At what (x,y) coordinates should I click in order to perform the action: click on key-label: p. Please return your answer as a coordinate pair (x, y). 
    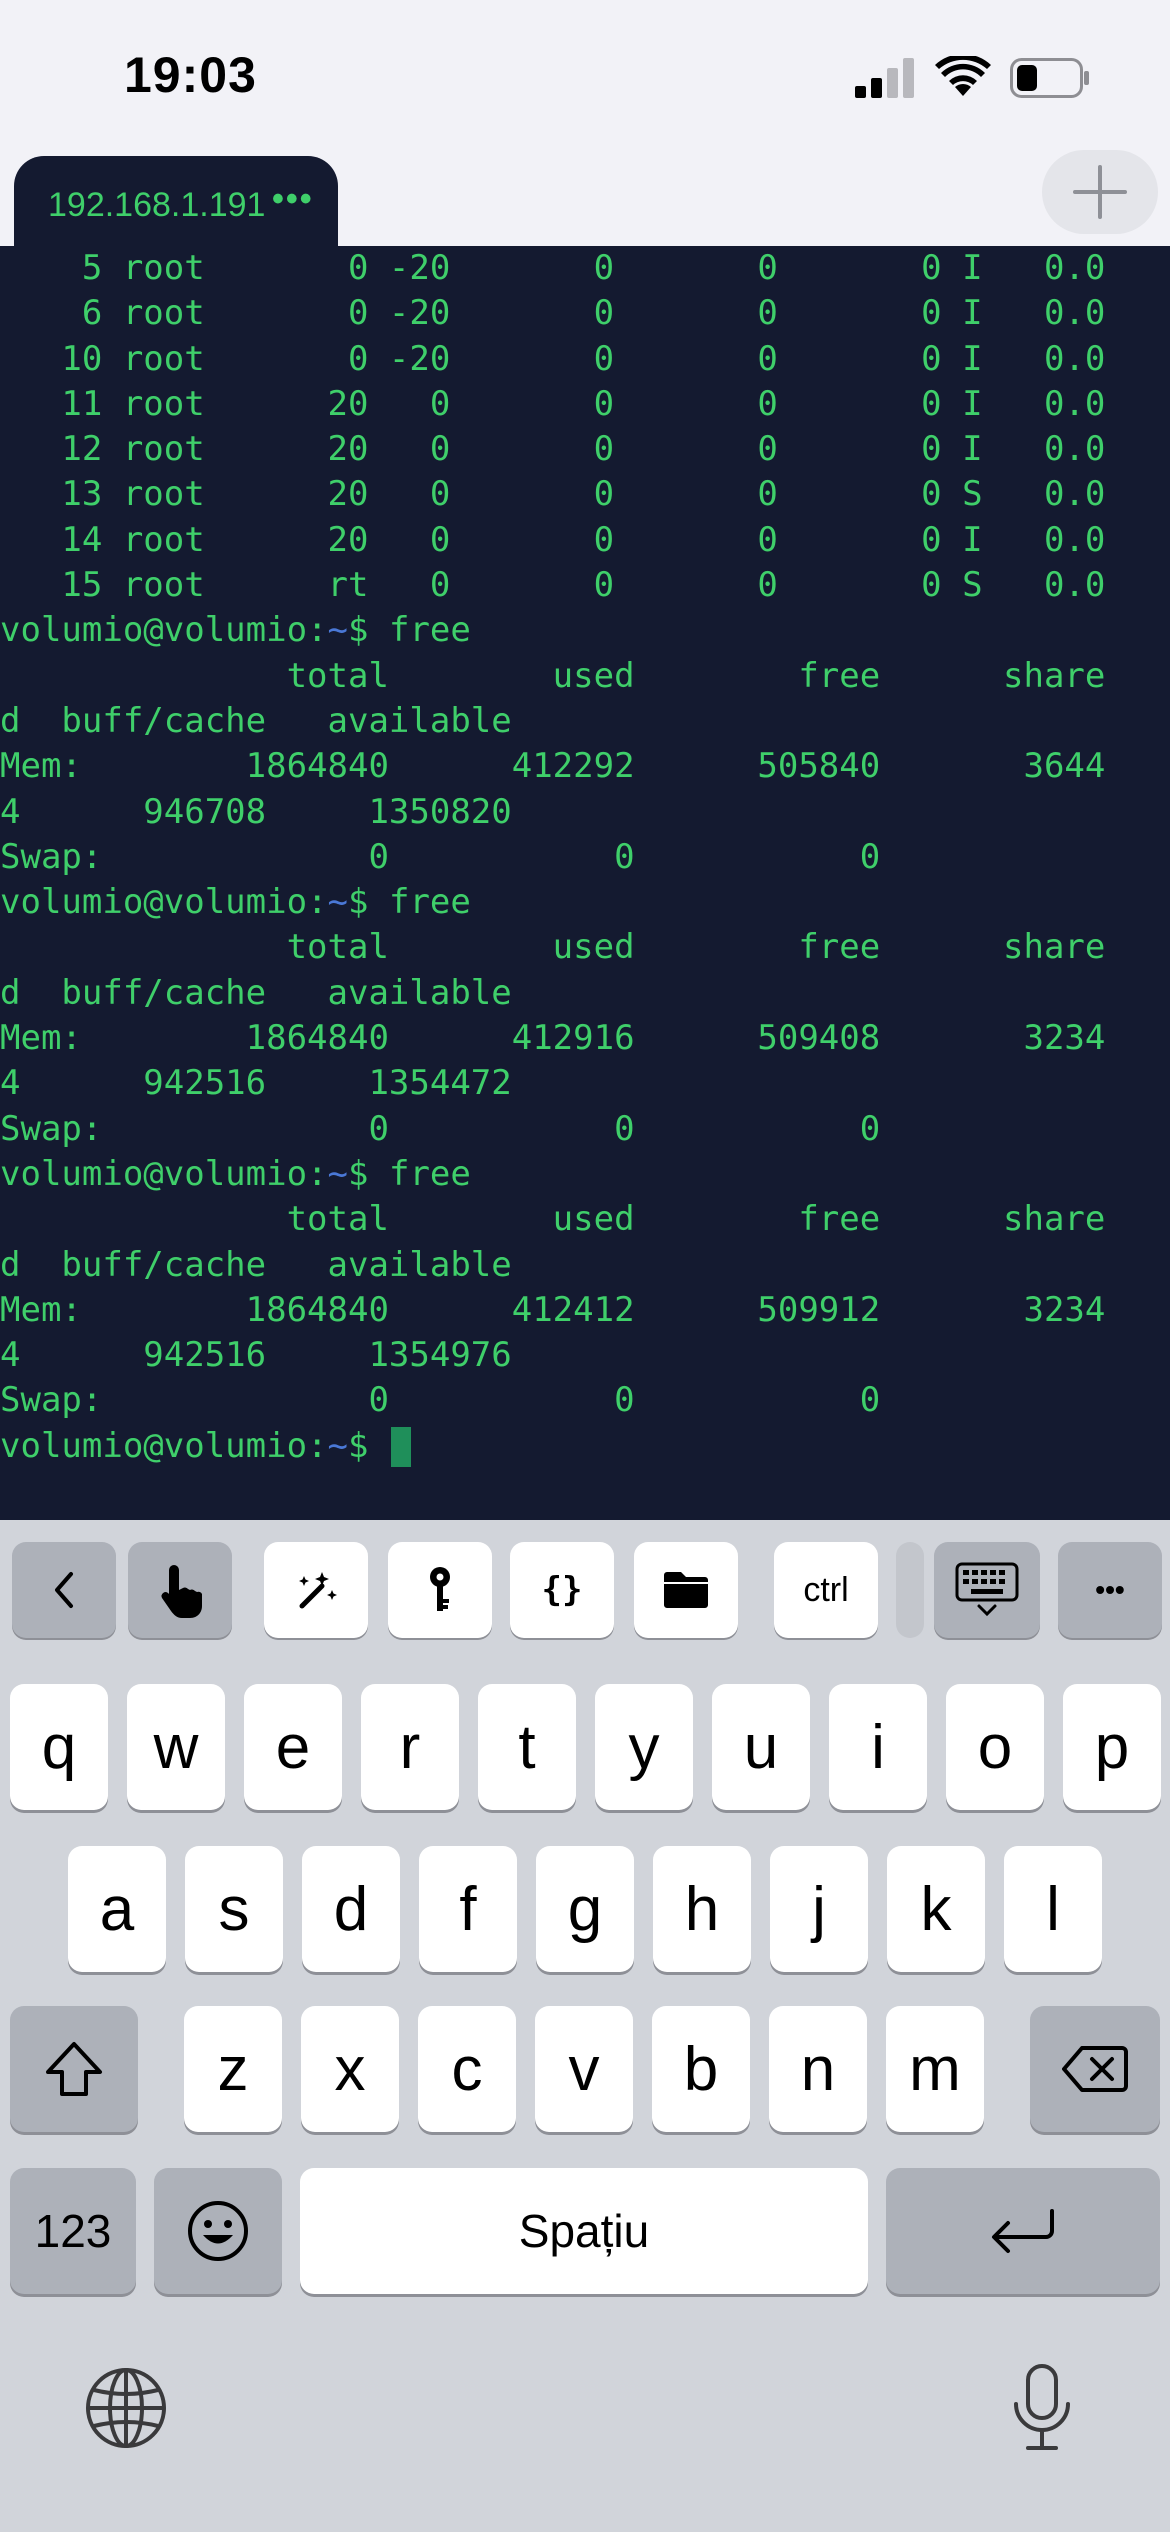
    Looking at the image, I should click on (1112, 1747).